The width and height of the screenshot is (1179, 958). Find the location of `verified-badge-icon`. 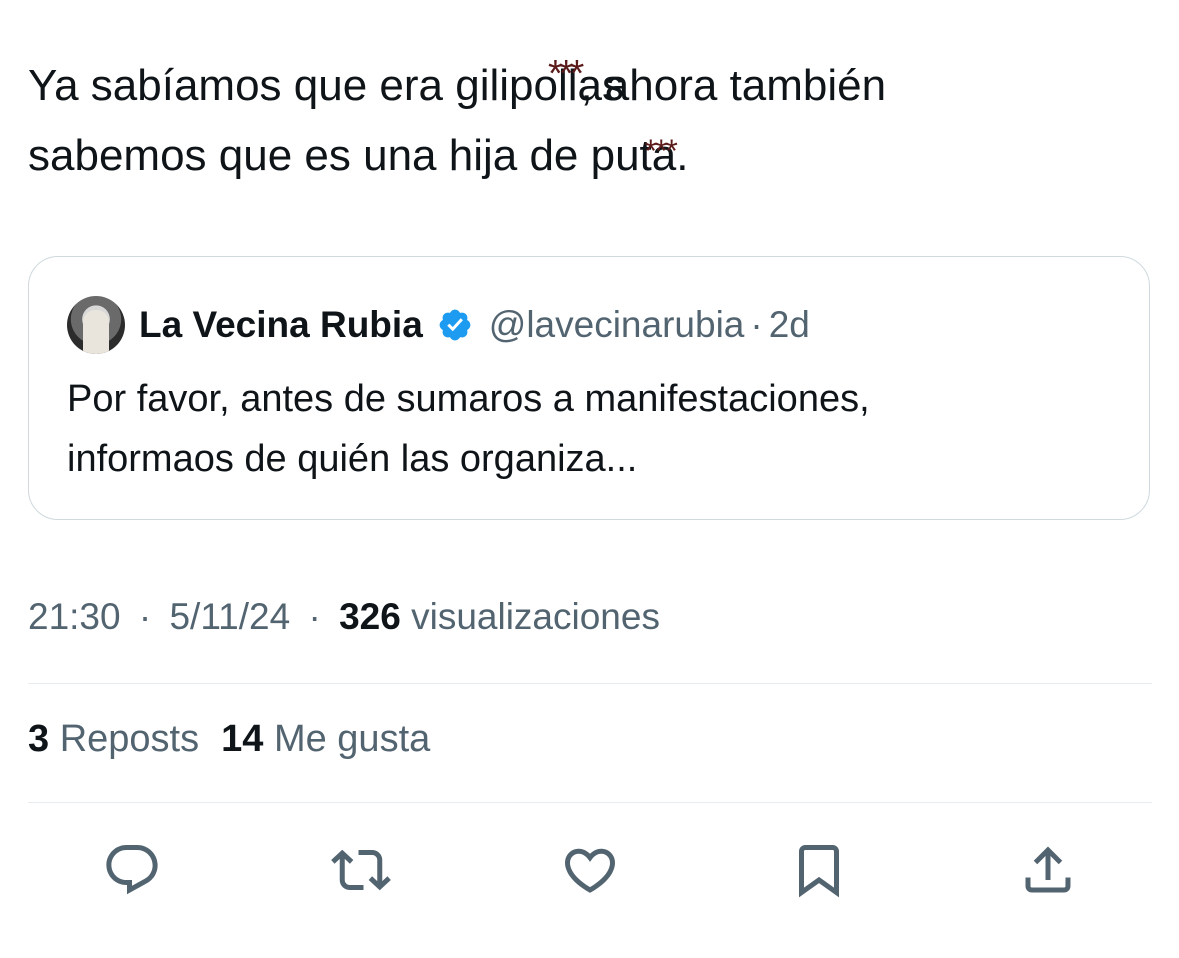

verified-badge-icon is located at coordinates (455, 325).